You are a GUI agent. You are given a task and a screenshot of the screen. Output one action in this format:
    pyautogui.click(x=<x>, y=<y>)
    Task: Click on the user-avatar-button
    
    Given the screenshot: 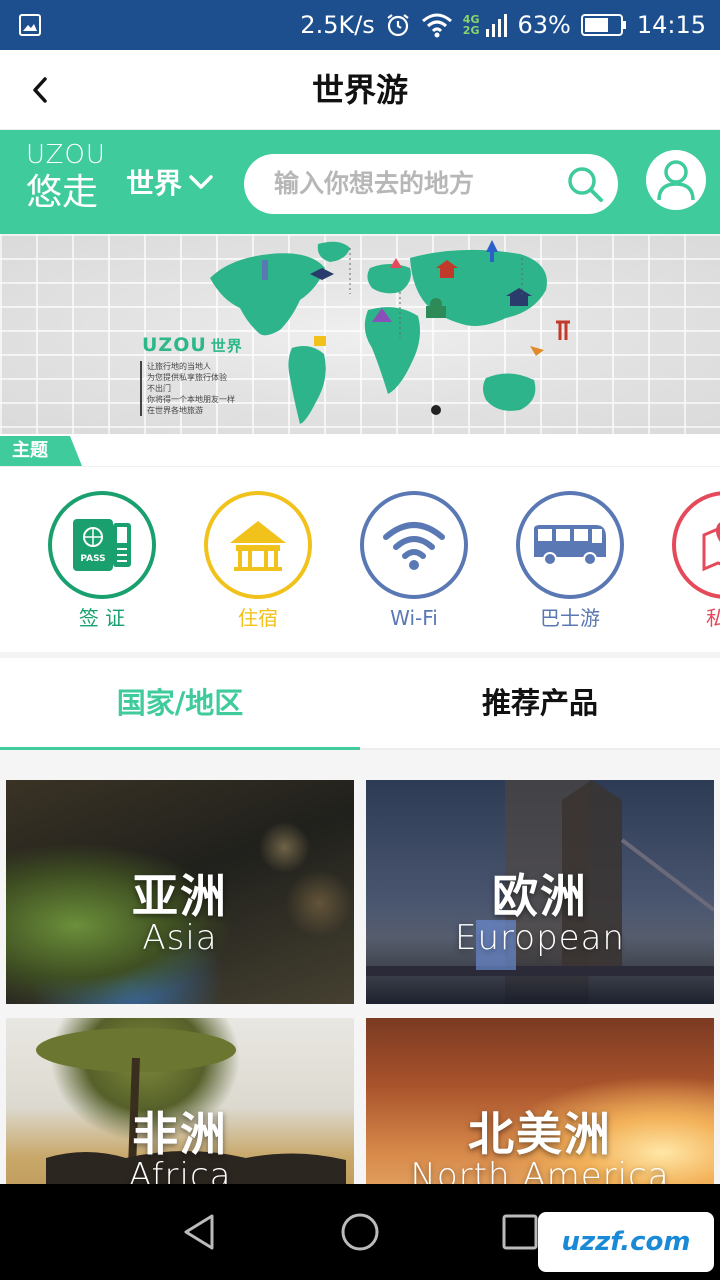 What is the action you would take?
    pyautogui.click(x=676, y=180)
    